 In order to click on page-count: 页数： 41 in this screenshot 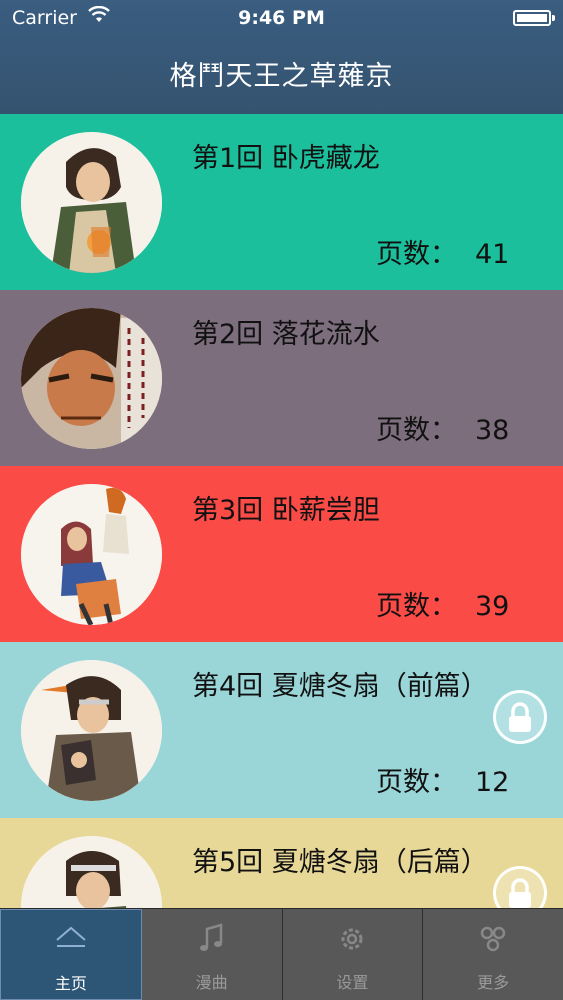, I will do `click(442, 251)`.